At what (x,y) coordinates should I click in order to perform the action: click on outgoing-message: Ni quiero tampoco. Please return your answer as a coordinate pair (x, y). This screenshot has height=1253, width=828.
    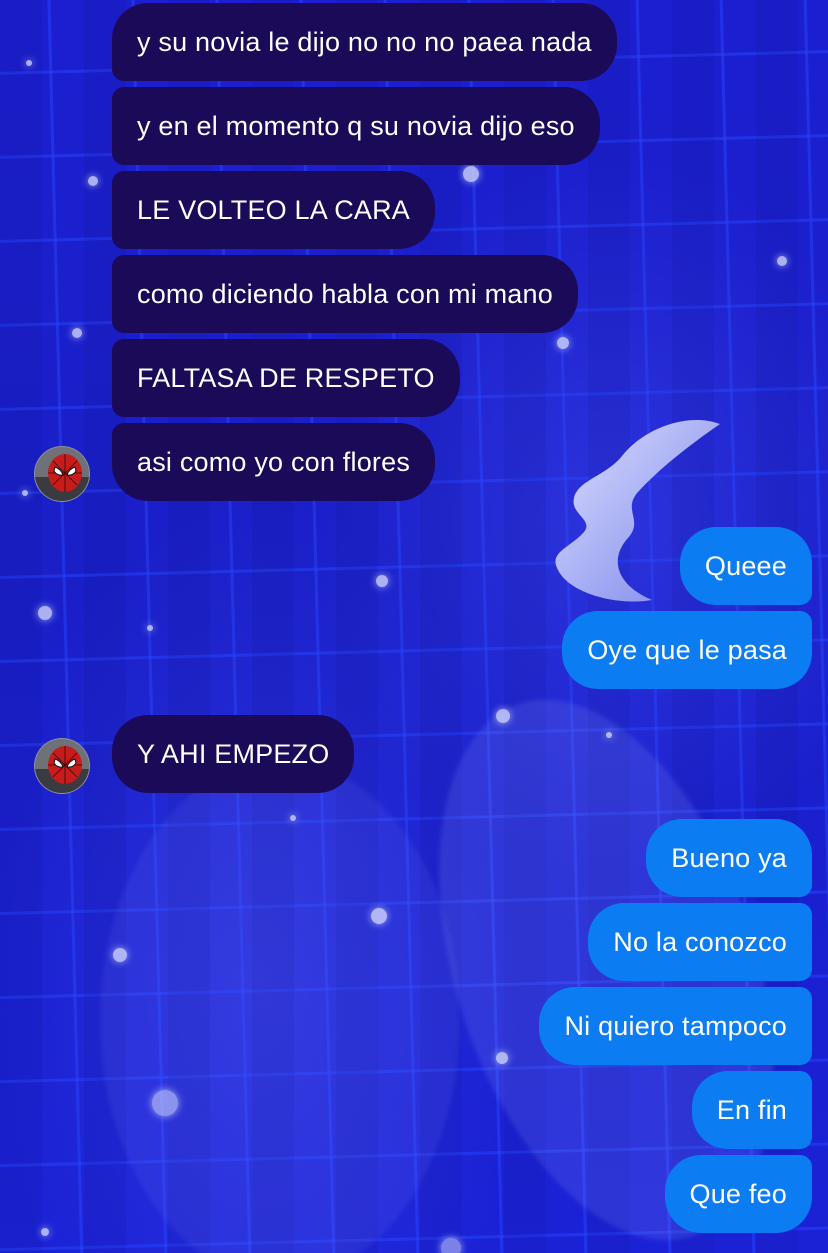
    Looking at the image, I should click on (675, 1026).